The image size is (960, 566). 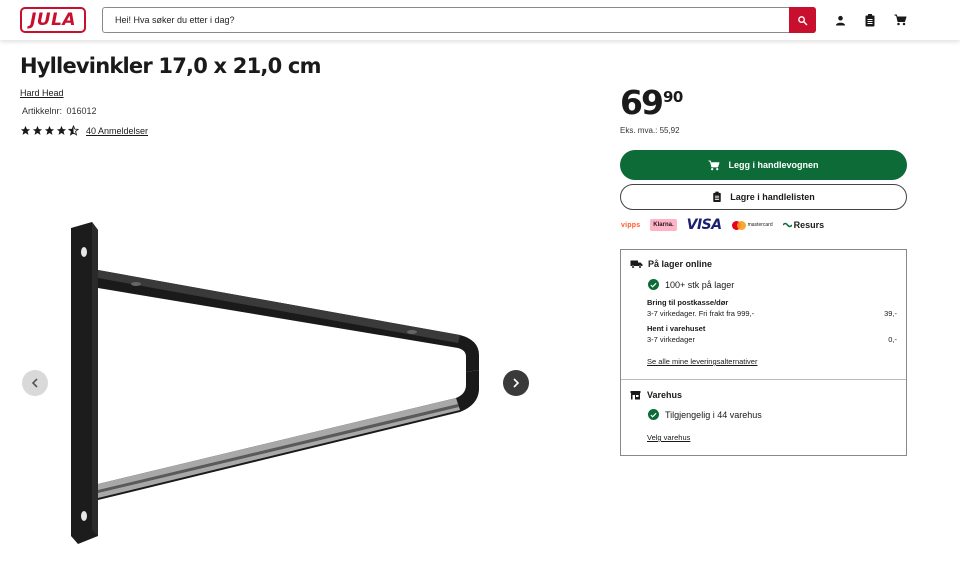 What do you see at coordinates (727, 225) in the screenshot?
I see `payment-methods: vipps Klarna. VISA mastercard Resurs` at bounding box center [727, 225].